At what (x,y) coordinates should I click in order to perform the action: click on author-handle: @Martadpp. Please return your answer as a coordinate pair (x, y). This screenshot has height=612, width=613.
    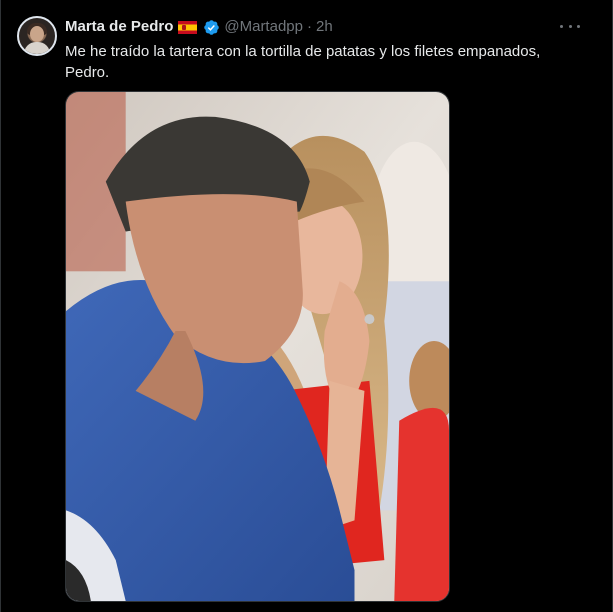
    Looking at the image, I should click on (263, 27).